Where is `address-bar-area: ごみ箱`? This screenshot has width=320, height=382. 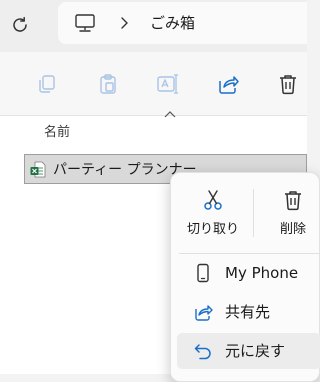 address-bar-area: ごみ箱 is located at coordinates (153, 26).